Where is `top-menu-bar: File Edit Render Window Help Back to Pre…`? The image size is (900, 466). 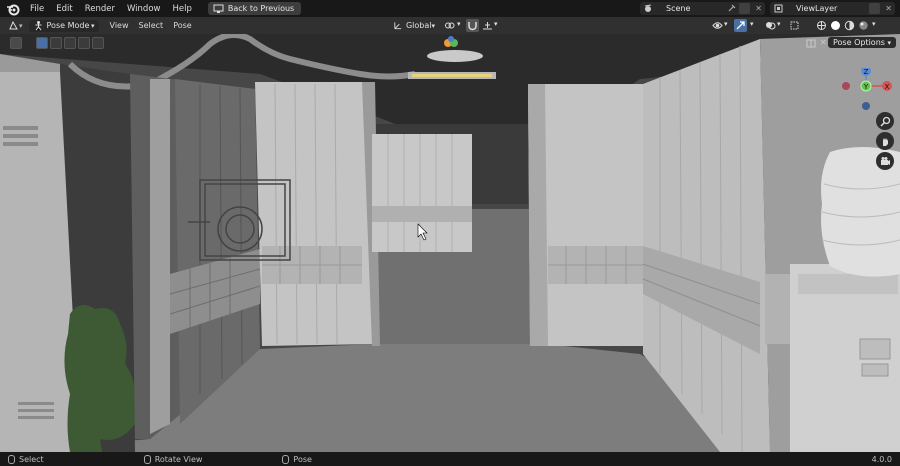 top-menu-bar: File Edit Render Window Help Back to Pre… is located at coordinates (450, 8).